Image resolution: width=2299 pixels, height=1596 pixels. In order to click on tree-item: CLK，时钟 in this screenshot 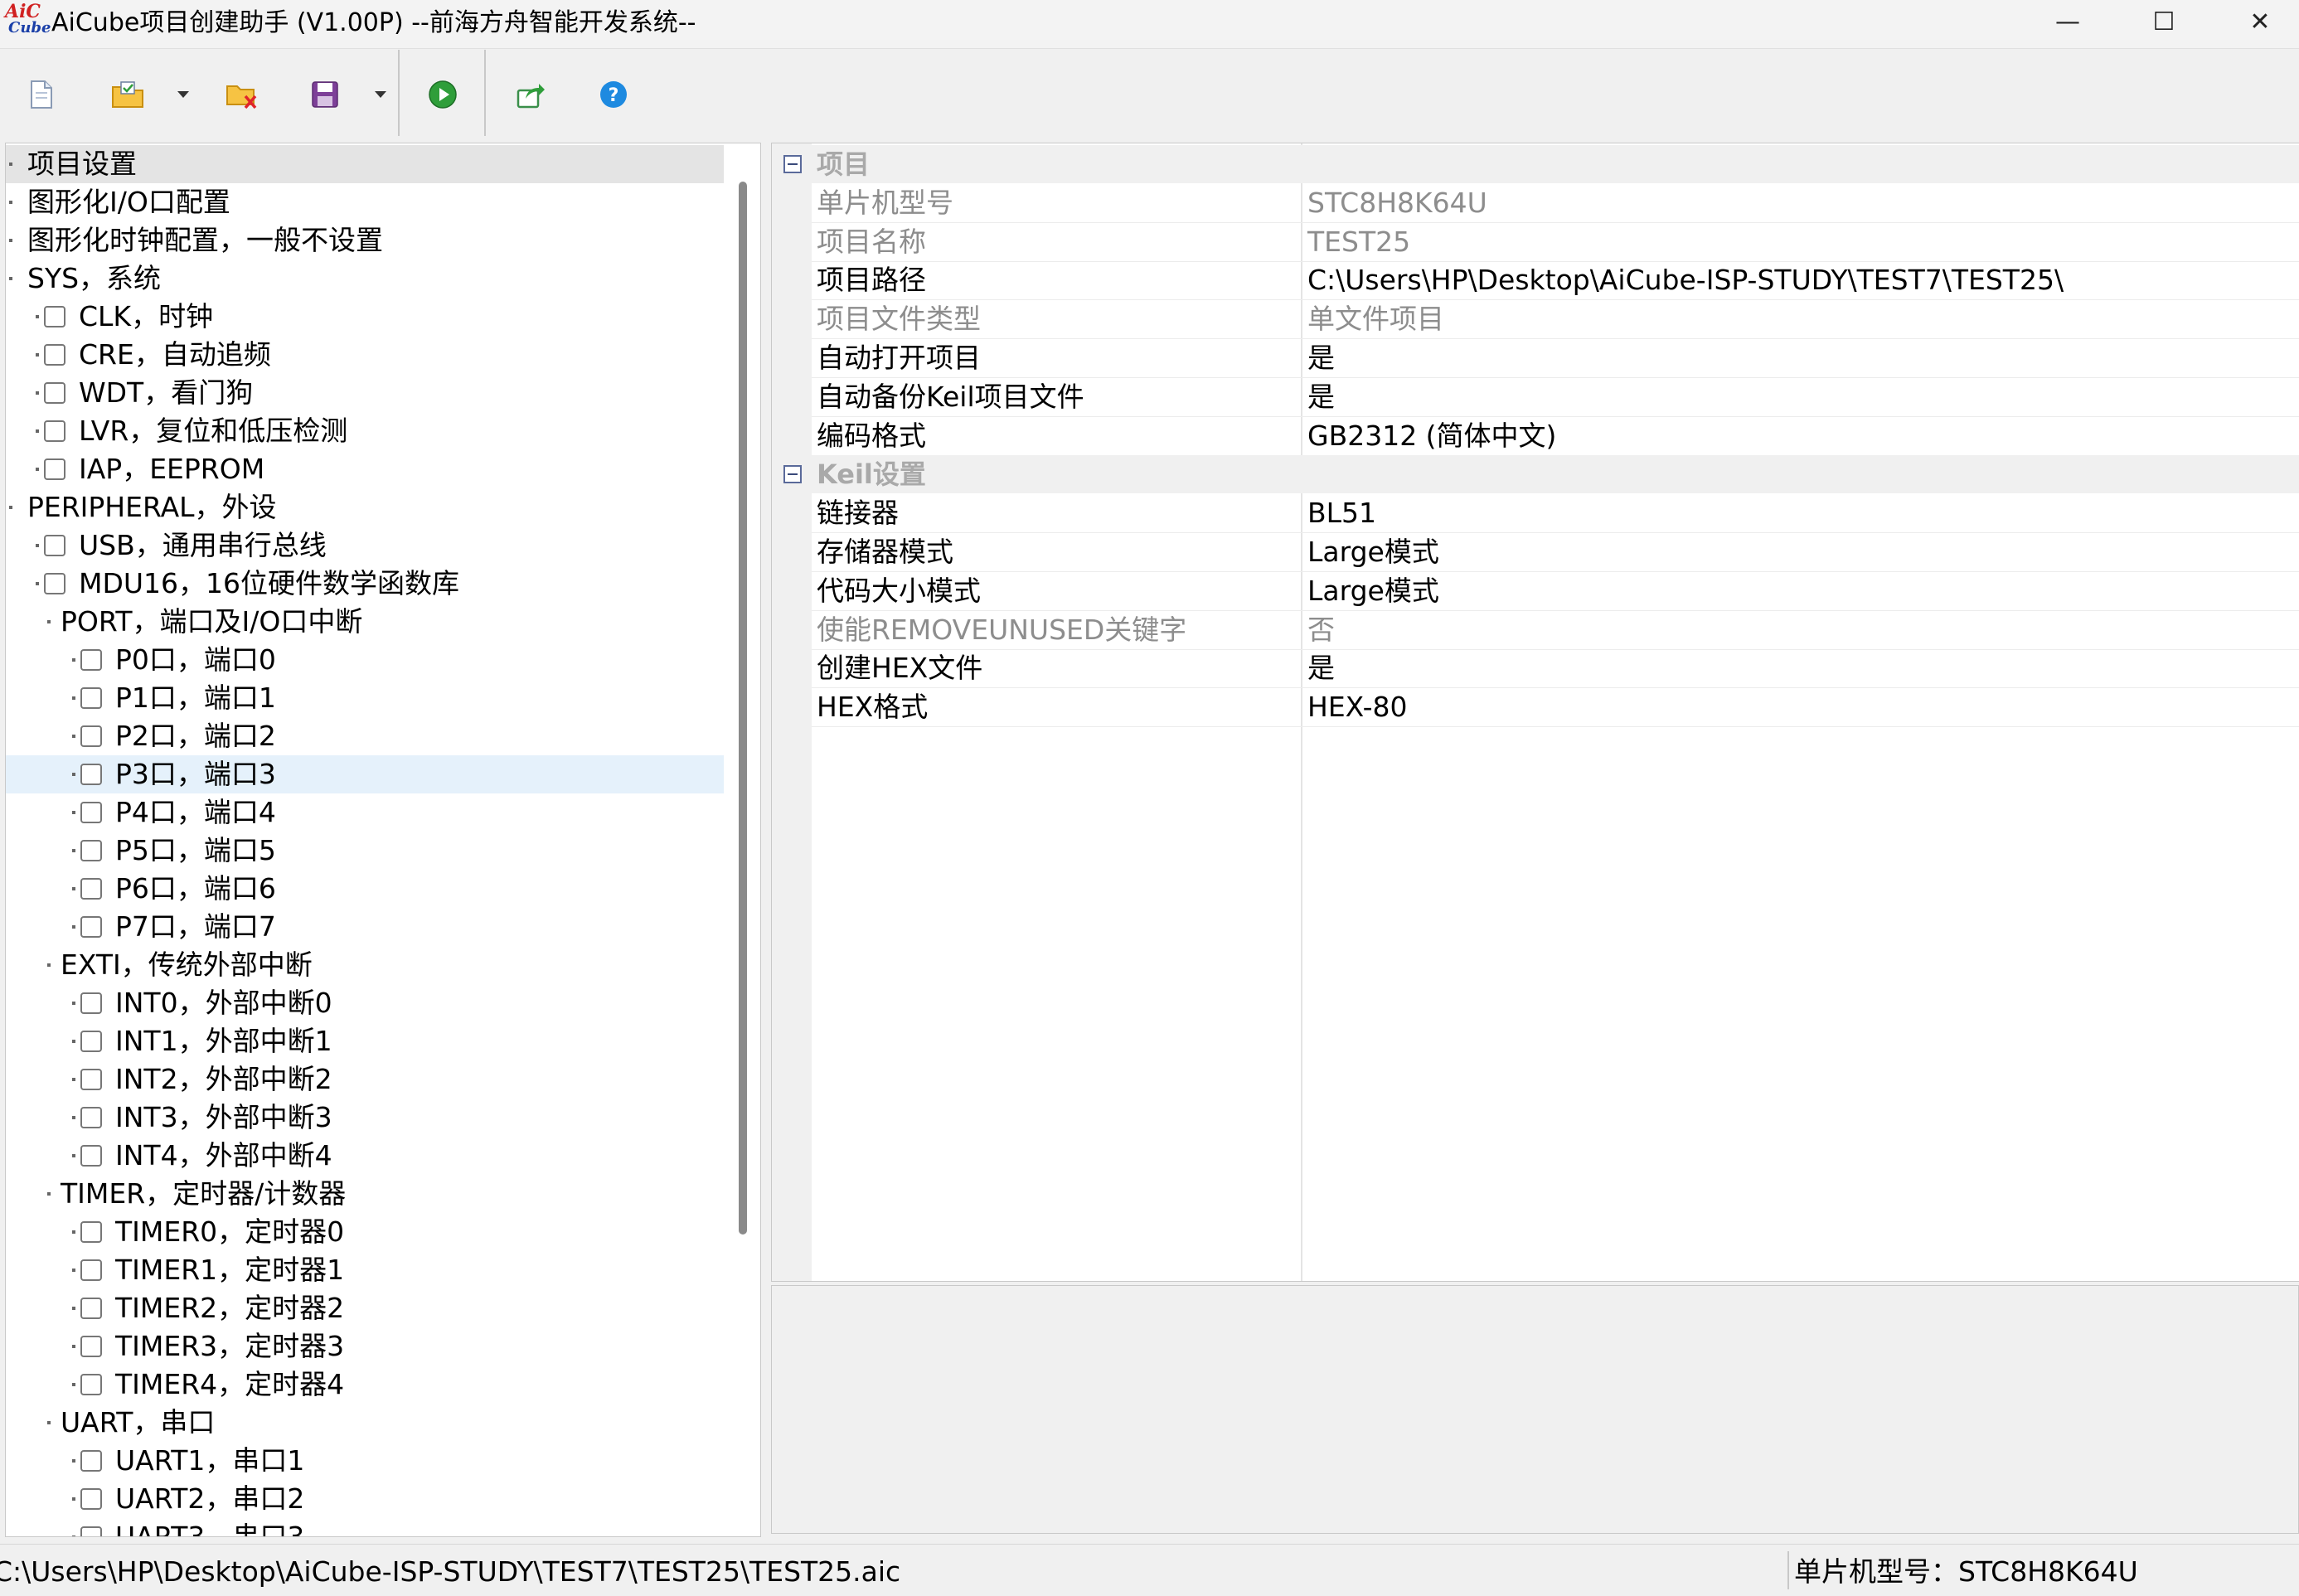, I will do `click(365, 317)`.